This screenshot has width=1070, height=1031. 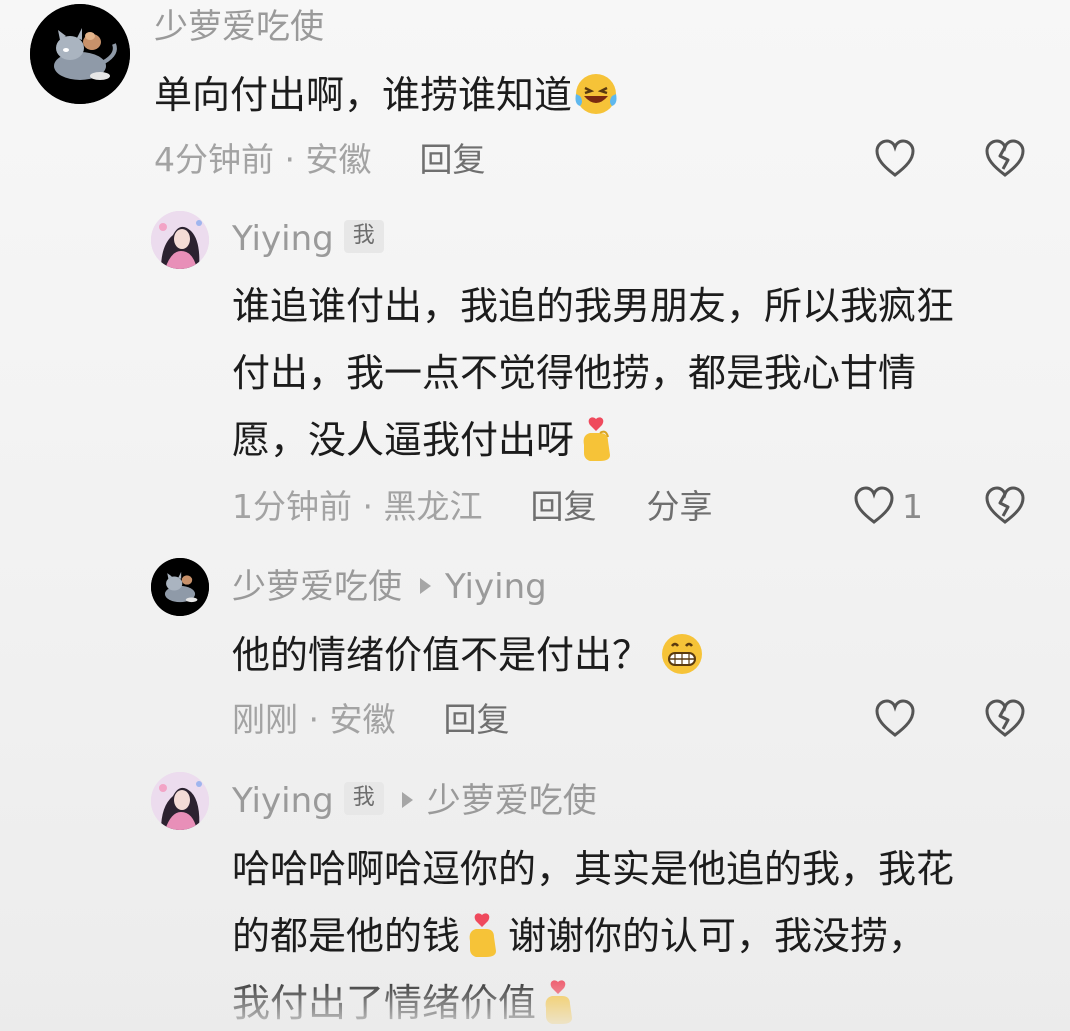 What do you see at coordinates (717, 936) in the screenshot?
I see `comment-text-line: 谢谢你的认可，我没捞，` at bounding box center [717, 936].